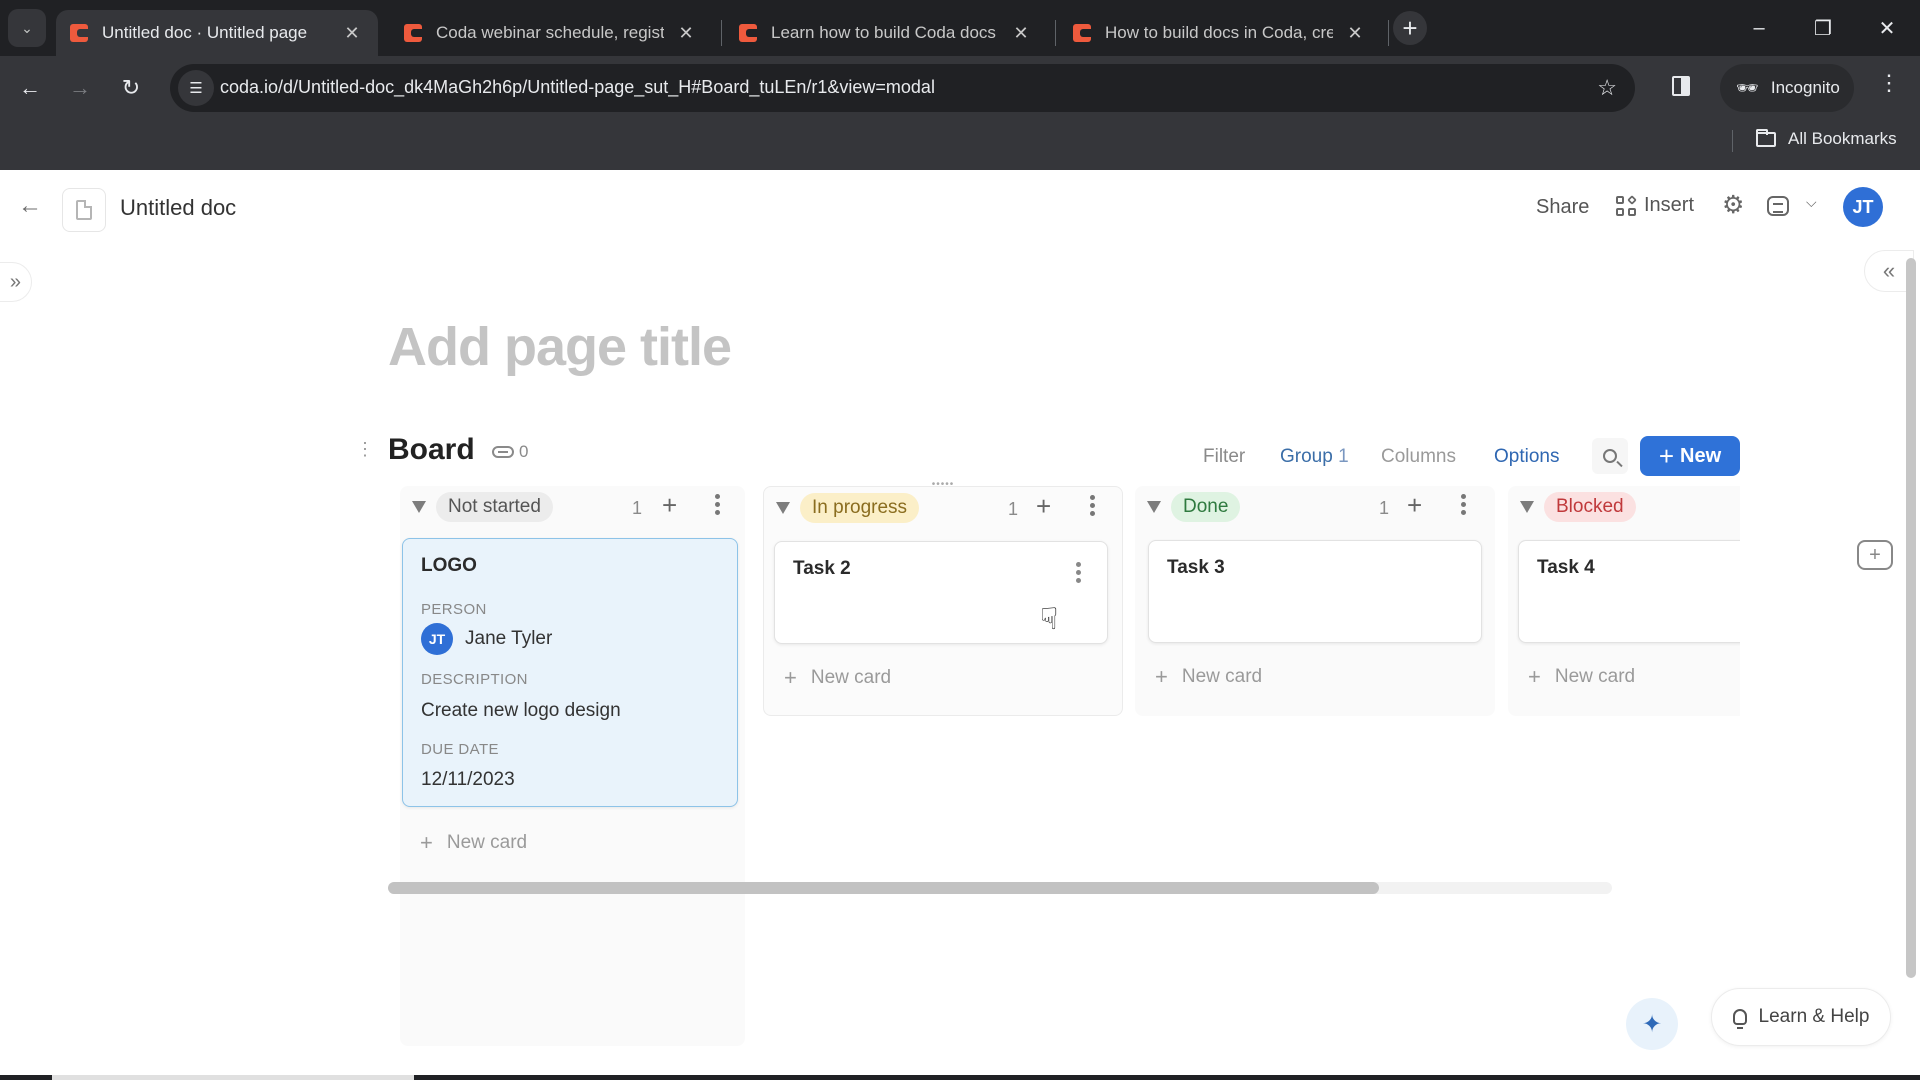 The width and height of the screenshot is (1920, 1080). I want to click on link-icon, so click(503, 452).